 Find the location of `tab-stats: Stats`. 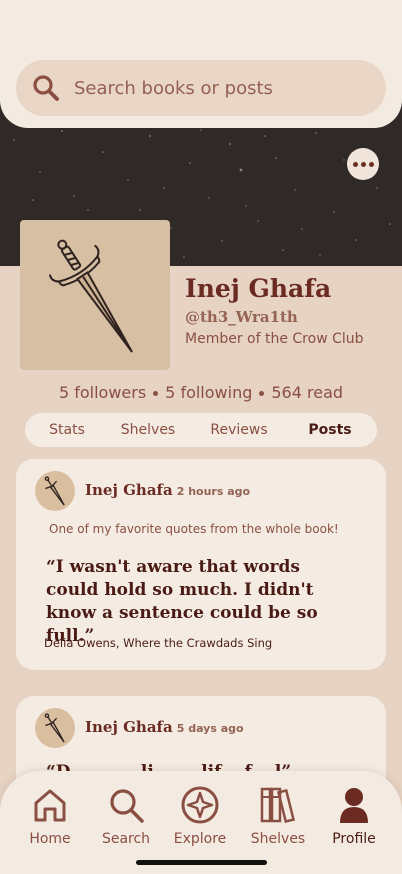

tab-stats: Stats is located at coordinates (67, 430).